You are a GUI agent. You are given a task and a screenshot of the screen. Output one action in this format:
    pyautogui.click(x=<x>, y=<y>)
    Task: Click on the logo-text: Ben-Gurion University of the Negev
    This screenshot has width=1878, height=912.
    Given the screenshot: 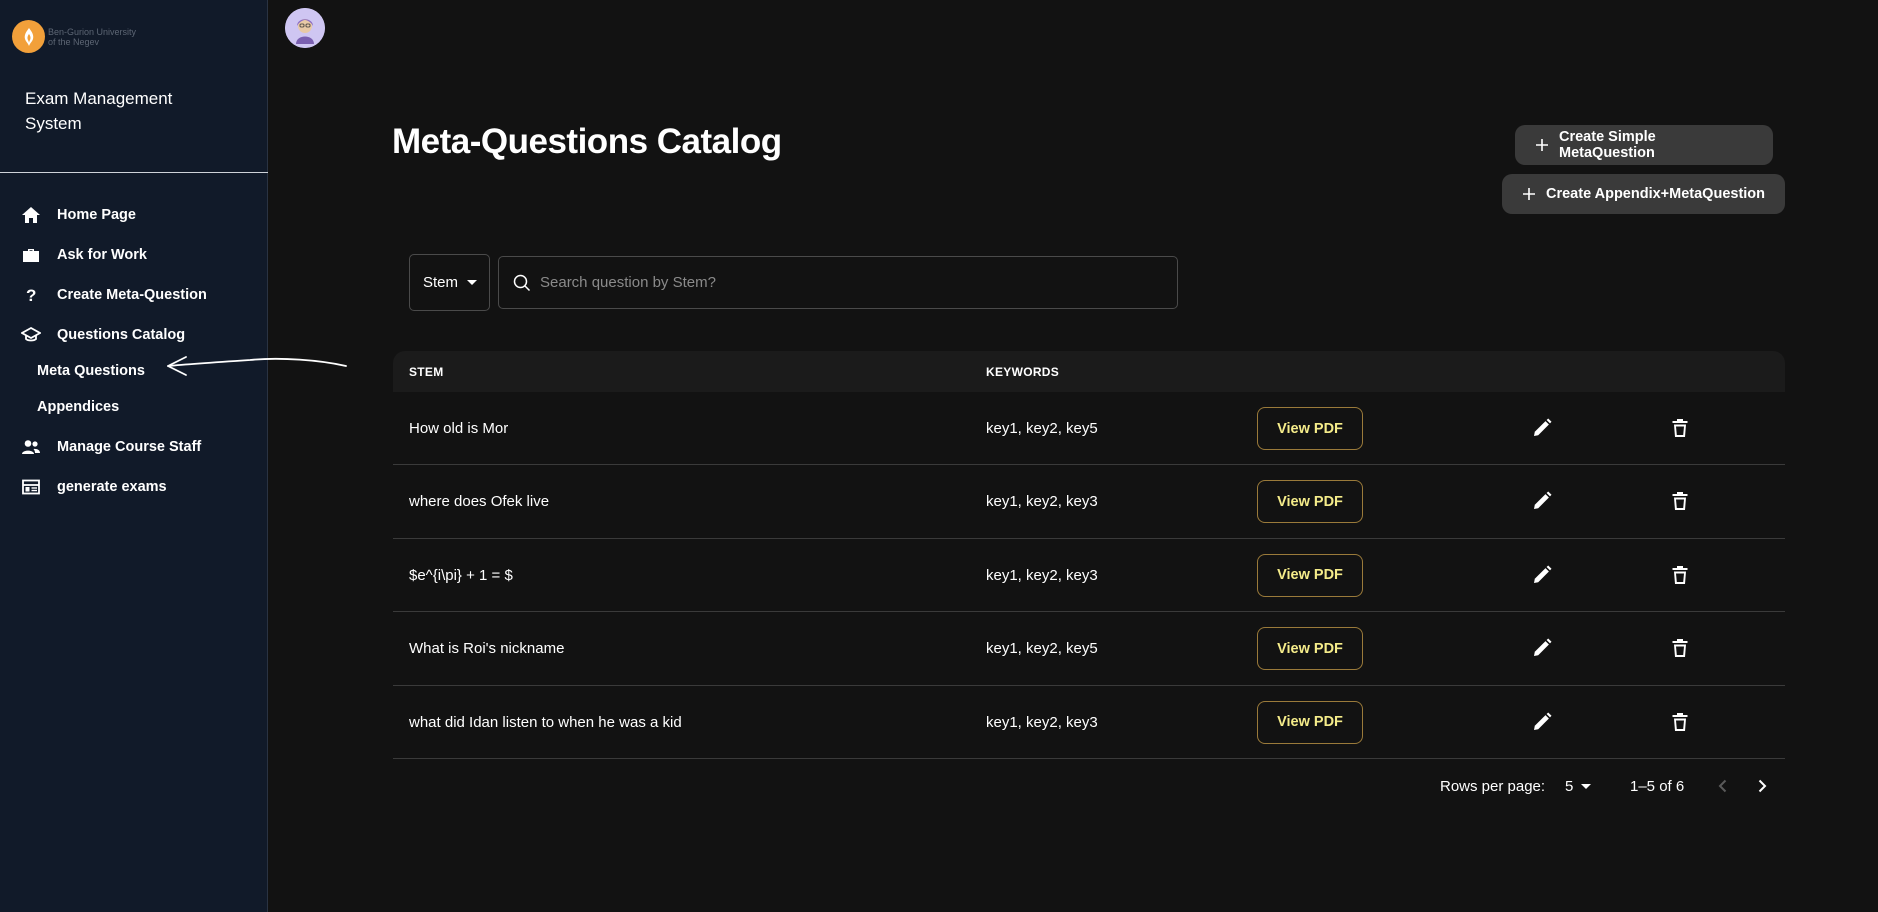 What is the action you would take?
    pyautogui.click(x=92, y=37)
    